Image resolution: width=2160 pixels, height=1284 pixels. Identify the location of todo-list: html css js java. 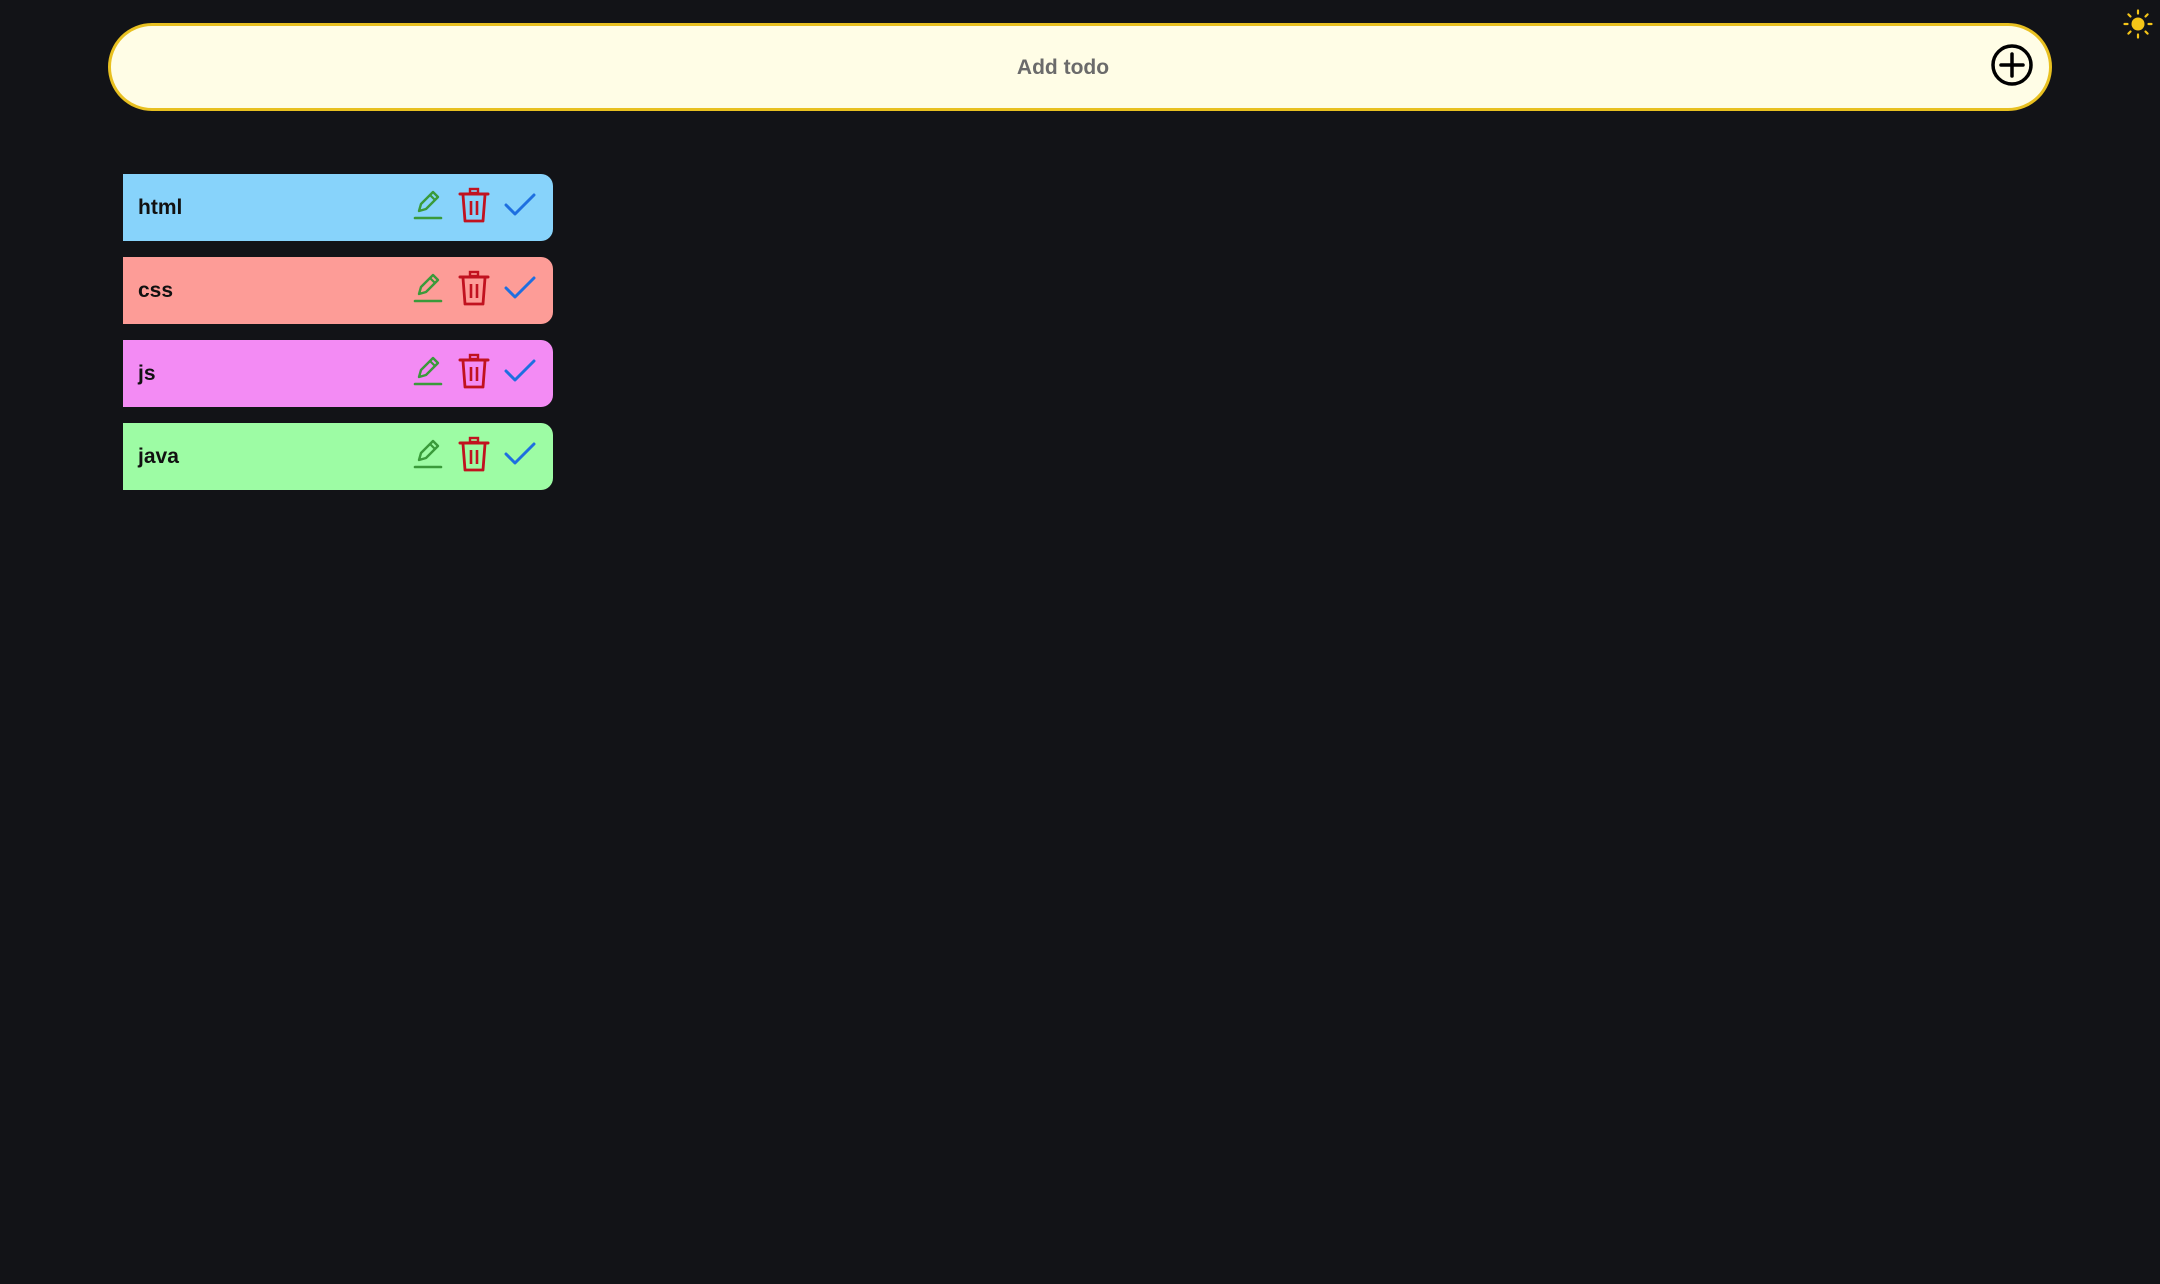
(338, 340).